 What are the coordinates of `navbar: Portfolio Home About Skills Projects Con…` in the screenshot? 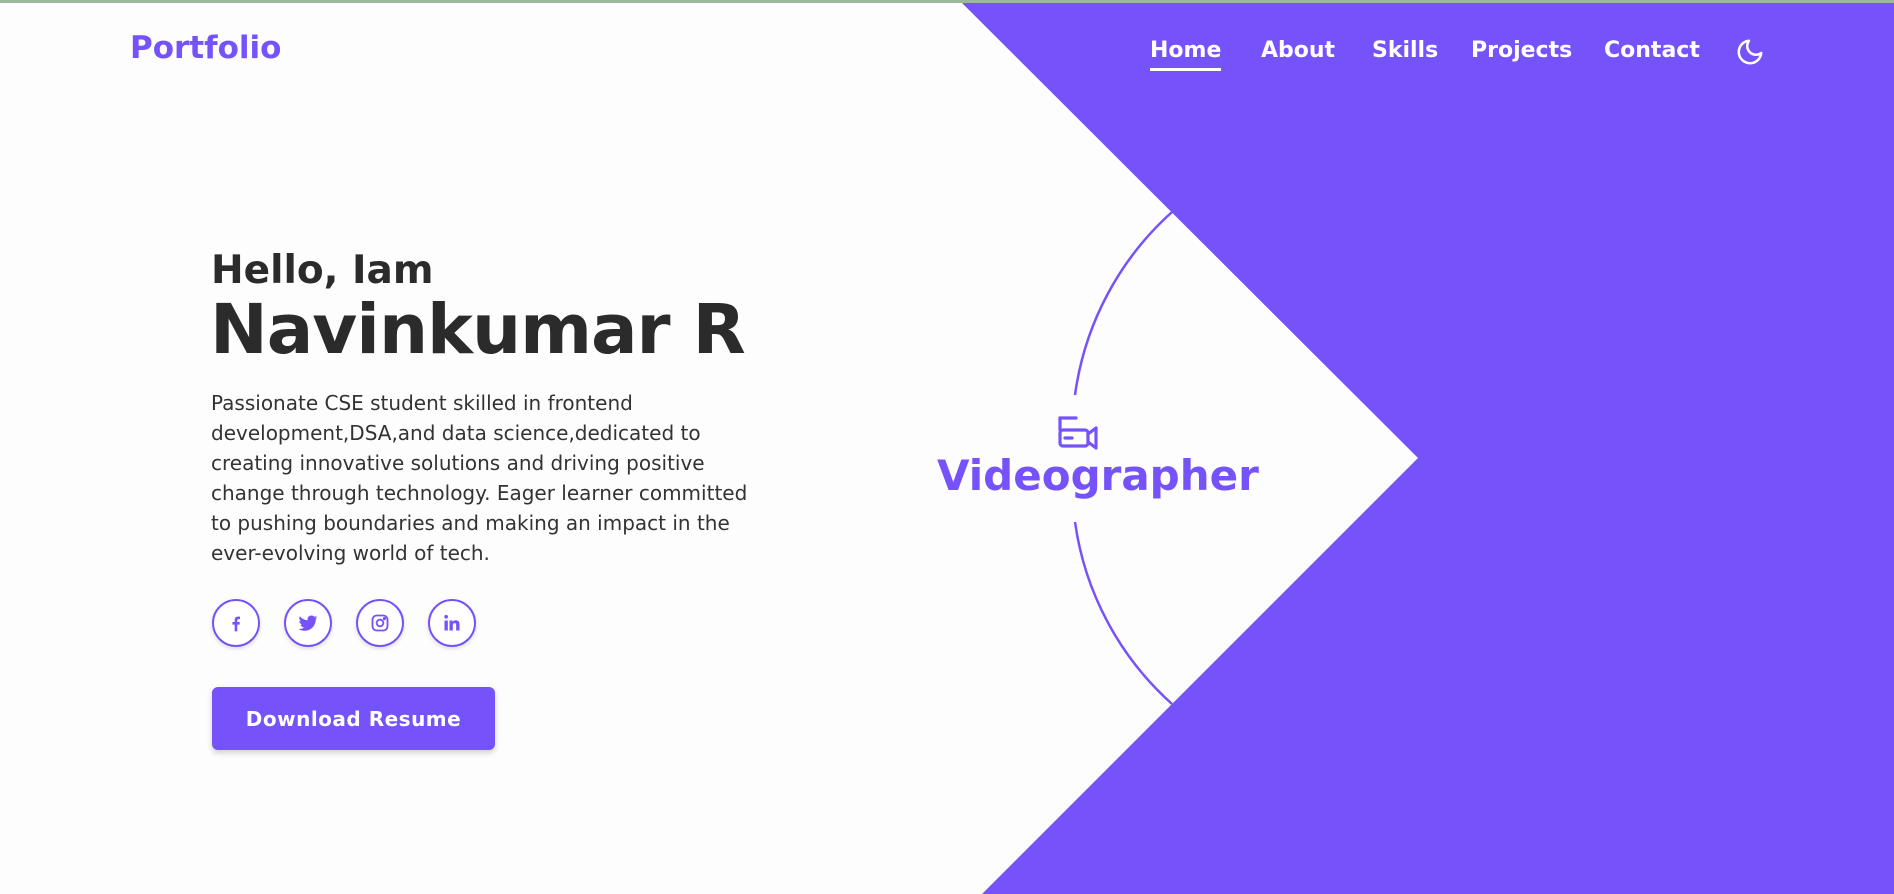 It's located at (947, 50).